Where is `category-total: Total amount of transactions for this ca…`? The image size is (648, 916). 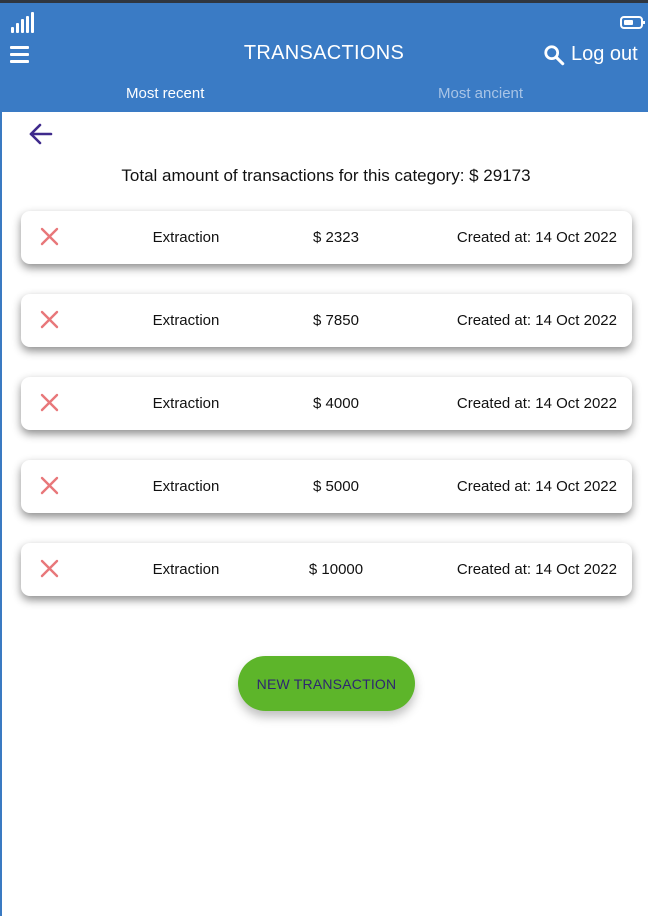 category-total: Total amount of transactions for this ca… is located at coordinates (326, 175).